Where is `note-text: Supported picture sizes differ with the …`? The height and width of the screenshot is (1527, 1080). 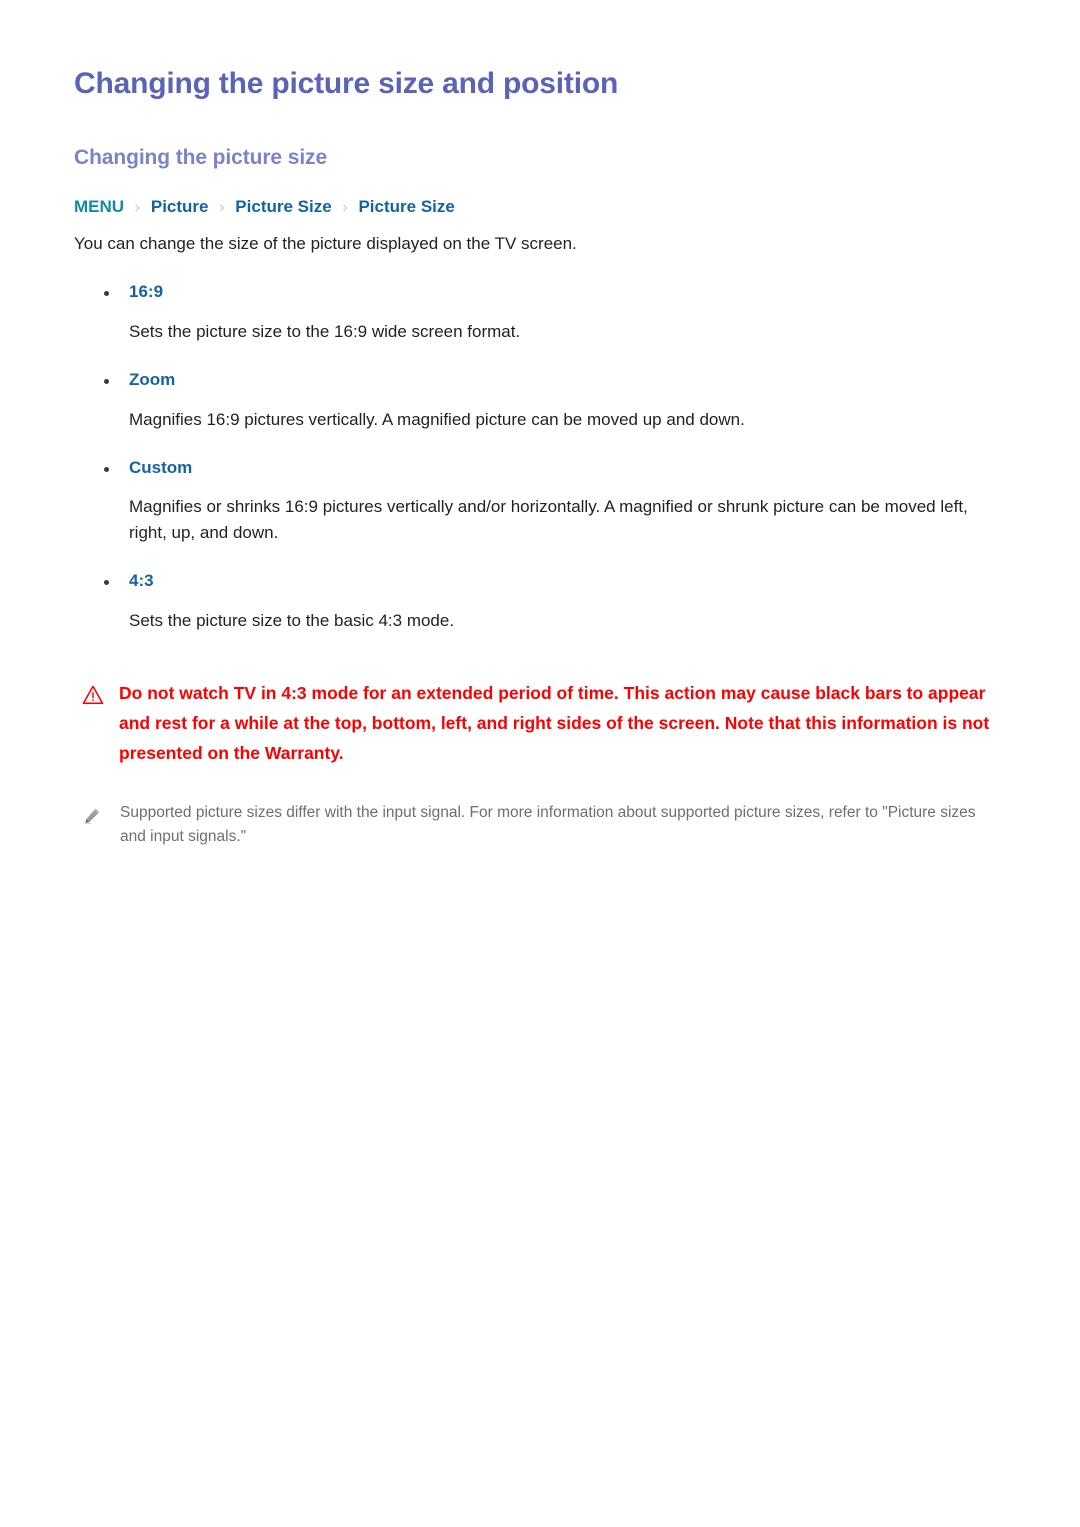 note-text: Supported picture sizes differ with the … is located at coordinates (548, 824).